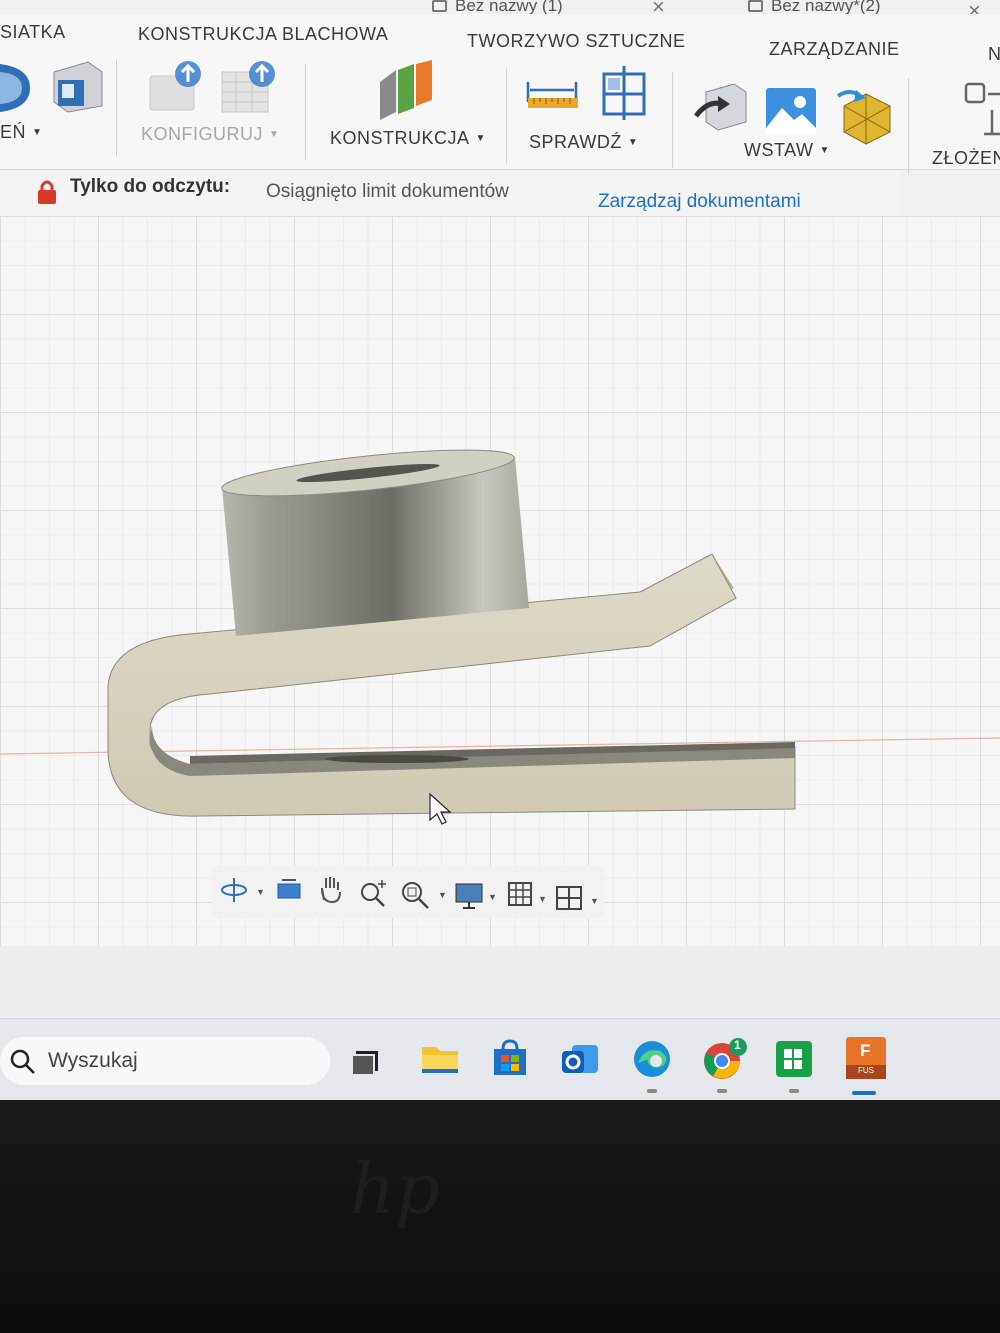  What do you see at coordinates (699, 202) in the screenshot?
I see `manage-documents-link: Zarządzaj dokumentami` at bounding box center [699, 202].